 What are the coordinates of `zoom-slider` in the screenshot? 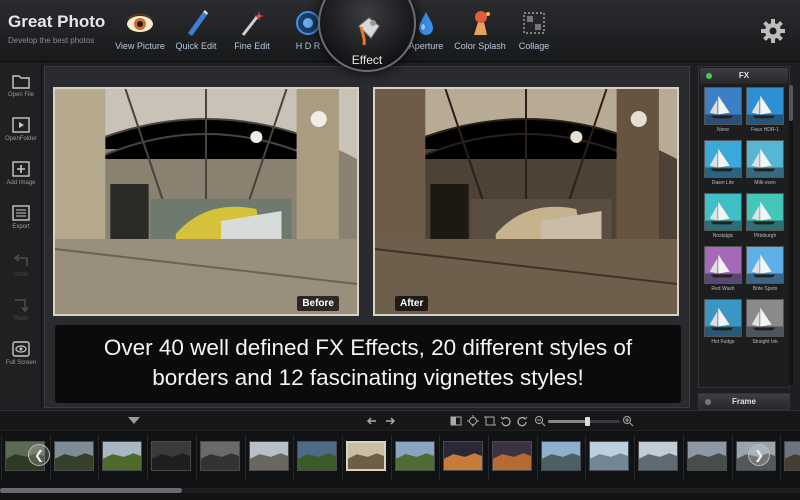 It's located at (584, 421).